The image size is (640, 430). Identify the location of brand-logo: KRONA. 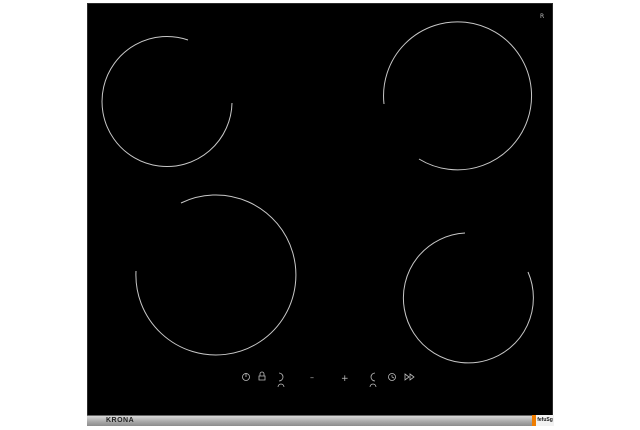
(120, 420).